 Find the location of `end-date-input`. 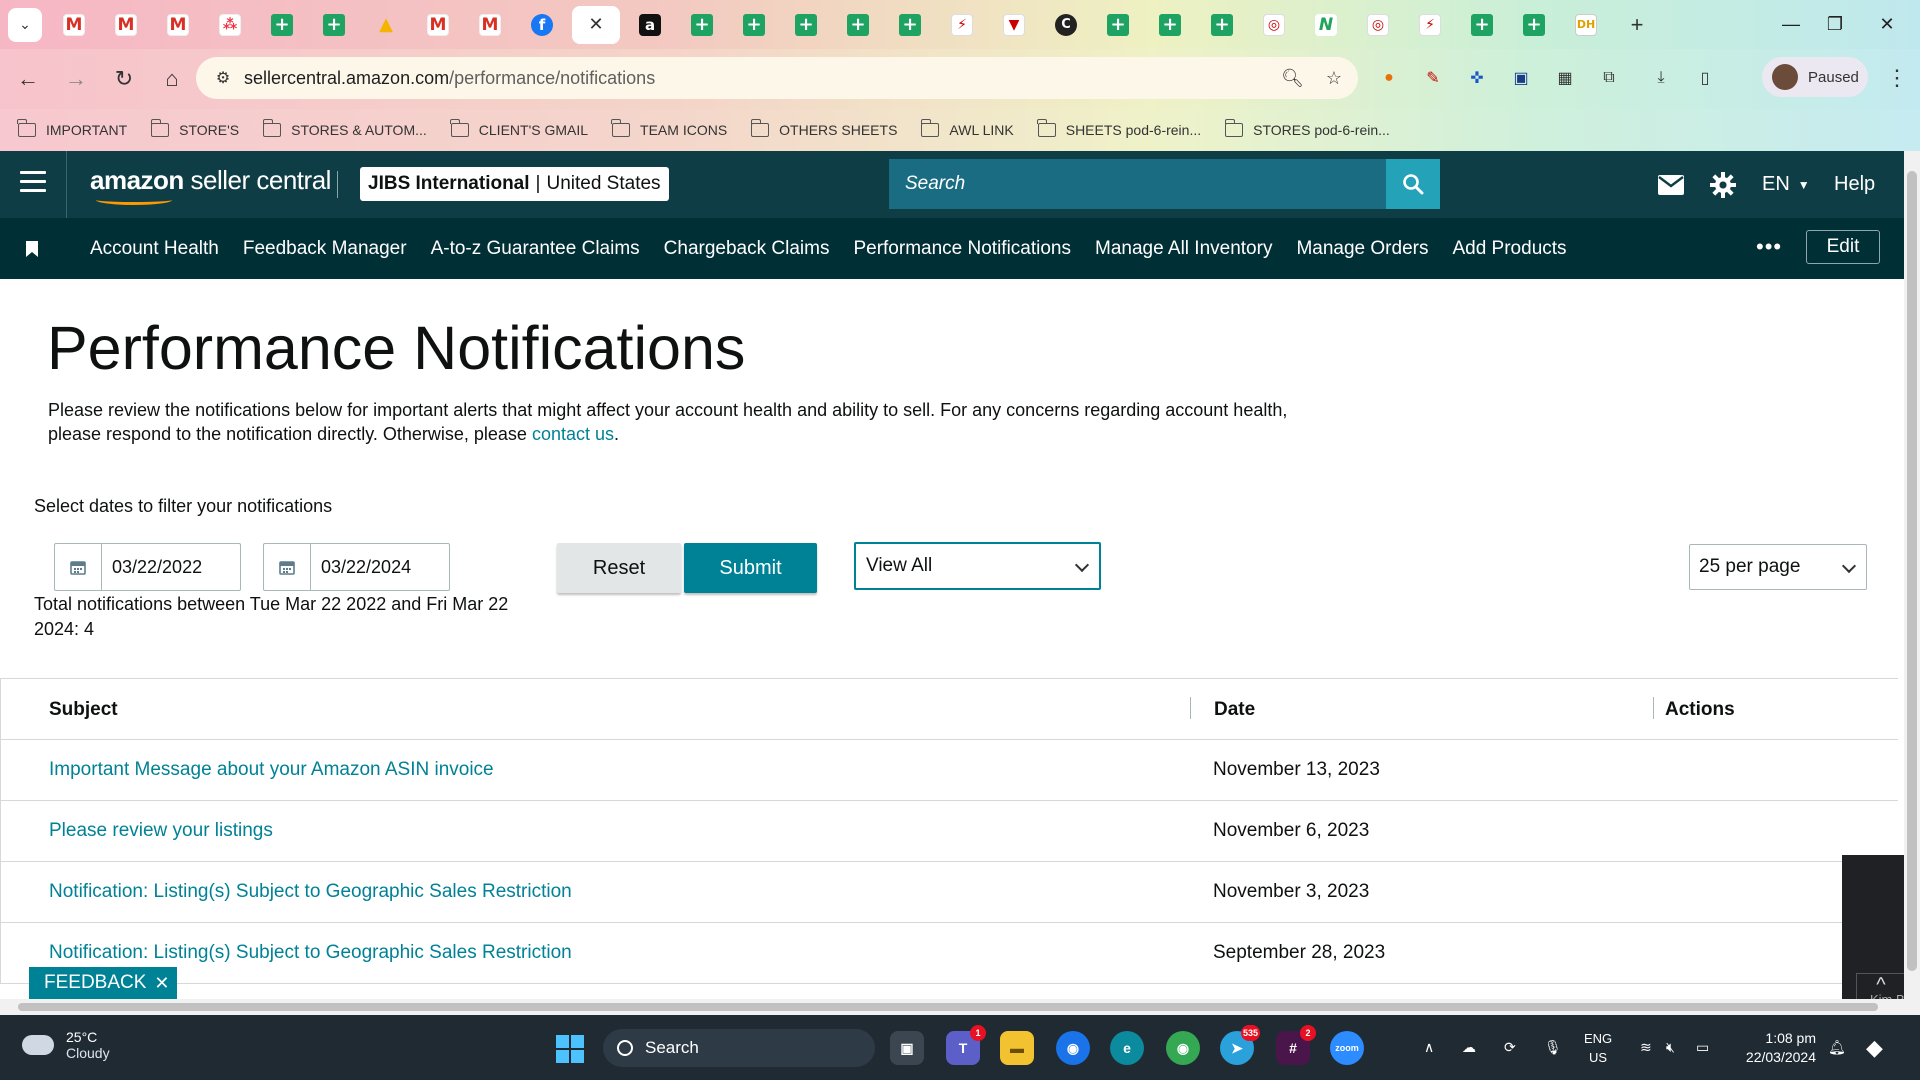

end-date-input is located at coordinates (376, 567).